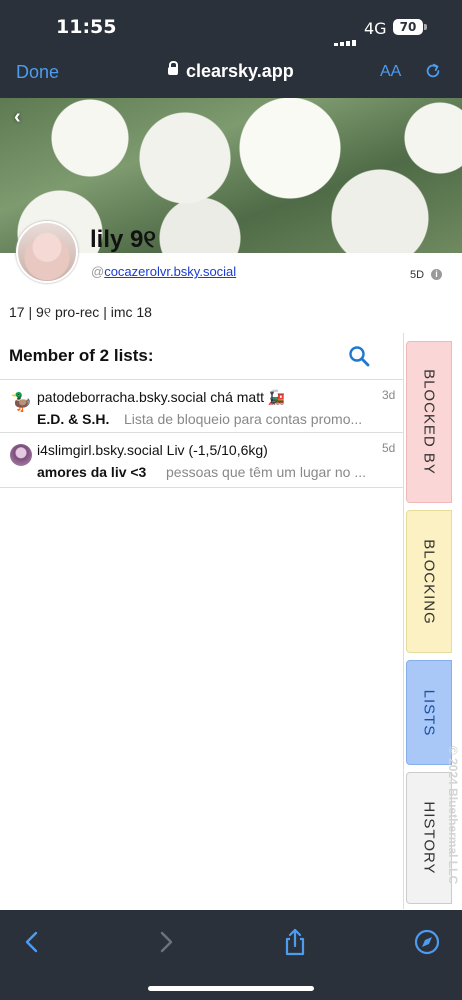  I want to click on back-chevron-icon: ‹, so click(17, 117).